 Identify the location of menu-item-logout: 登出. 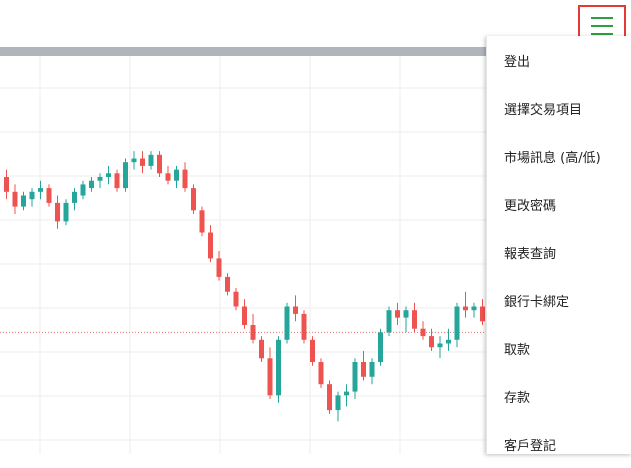
(559, 60).